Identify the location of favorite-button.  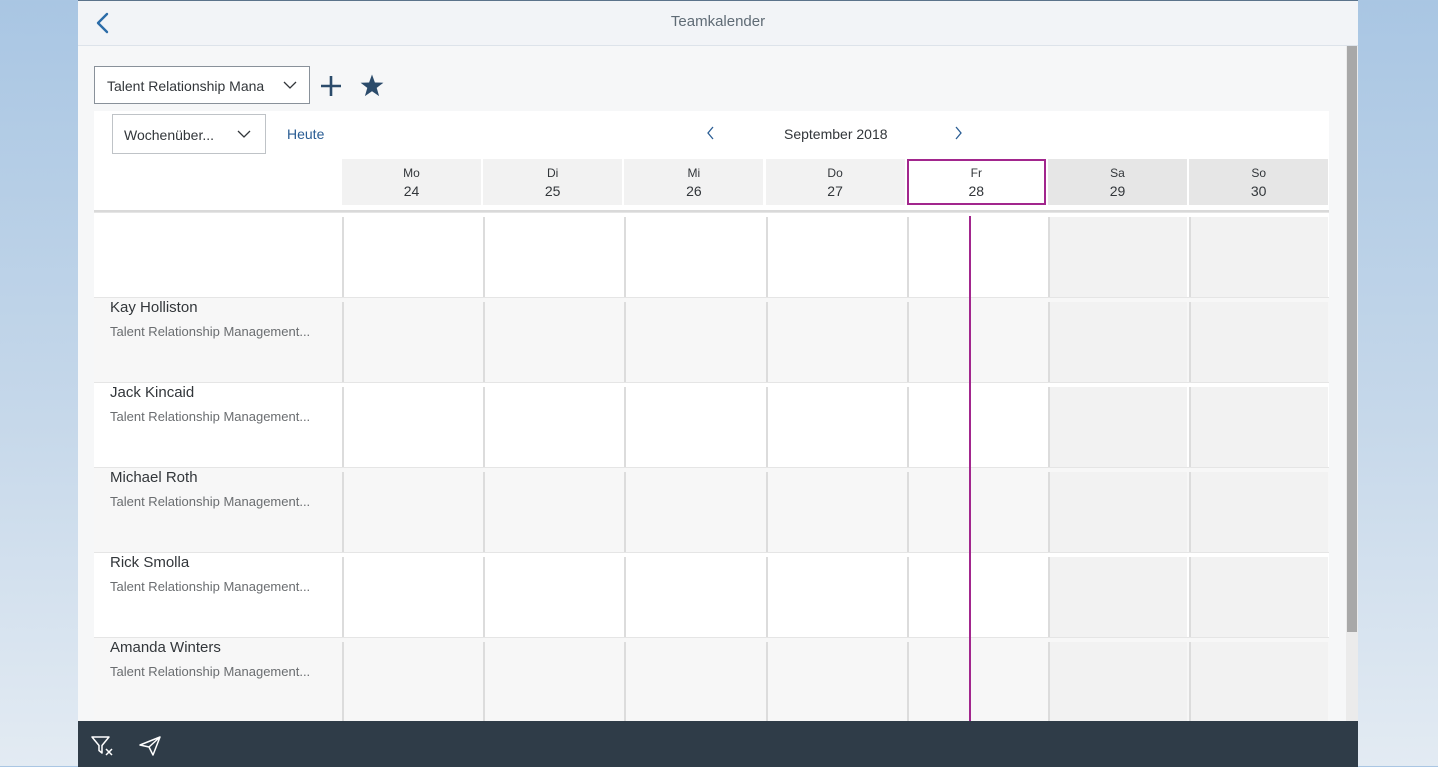
(372, 86).